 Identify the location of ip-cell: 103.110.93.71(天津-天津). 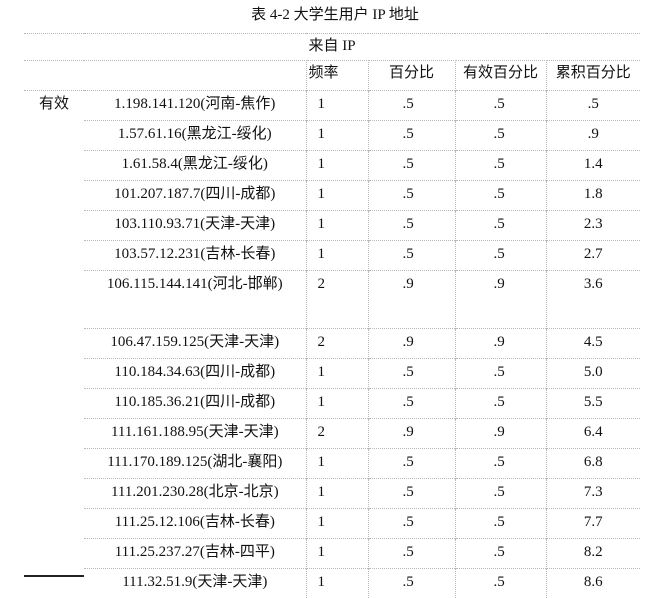
(195, 226).